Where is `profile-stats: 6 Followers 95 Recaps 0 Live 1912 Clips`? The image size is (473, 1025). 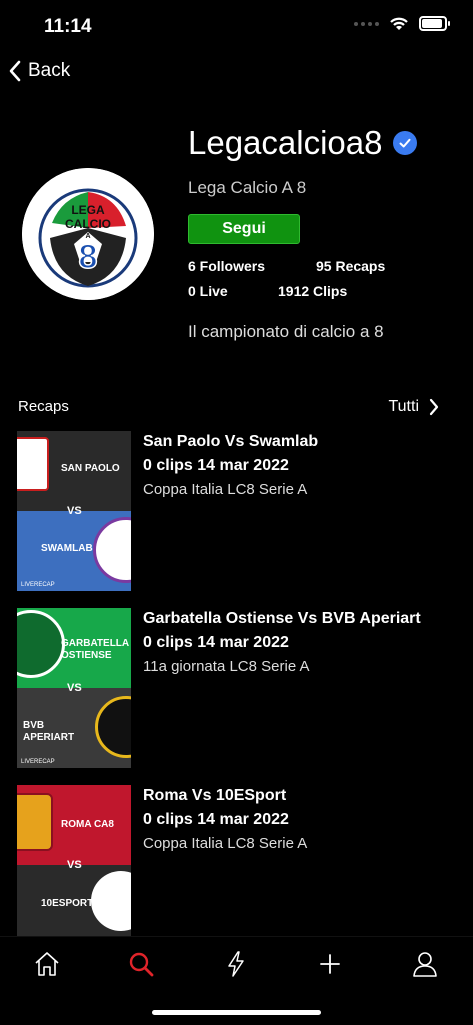 profile-stats: 6 Followers 95 Recaps 0 Live 1912 Clips is located at coordinates (323, 284).